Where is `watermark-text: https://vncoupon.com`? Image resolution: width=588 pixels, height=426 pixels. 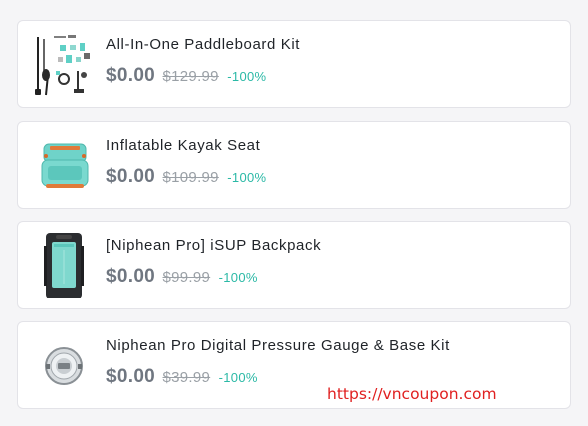 watermark-text: https://vncoupon.com is located at coordinates (412, 394).